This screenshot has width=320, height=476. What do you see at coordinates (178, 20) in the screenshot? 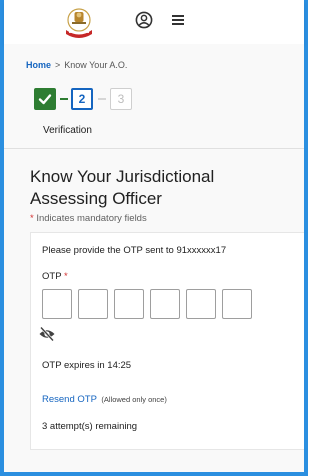
I see `menu-icon` at bounding box center [178, 20].